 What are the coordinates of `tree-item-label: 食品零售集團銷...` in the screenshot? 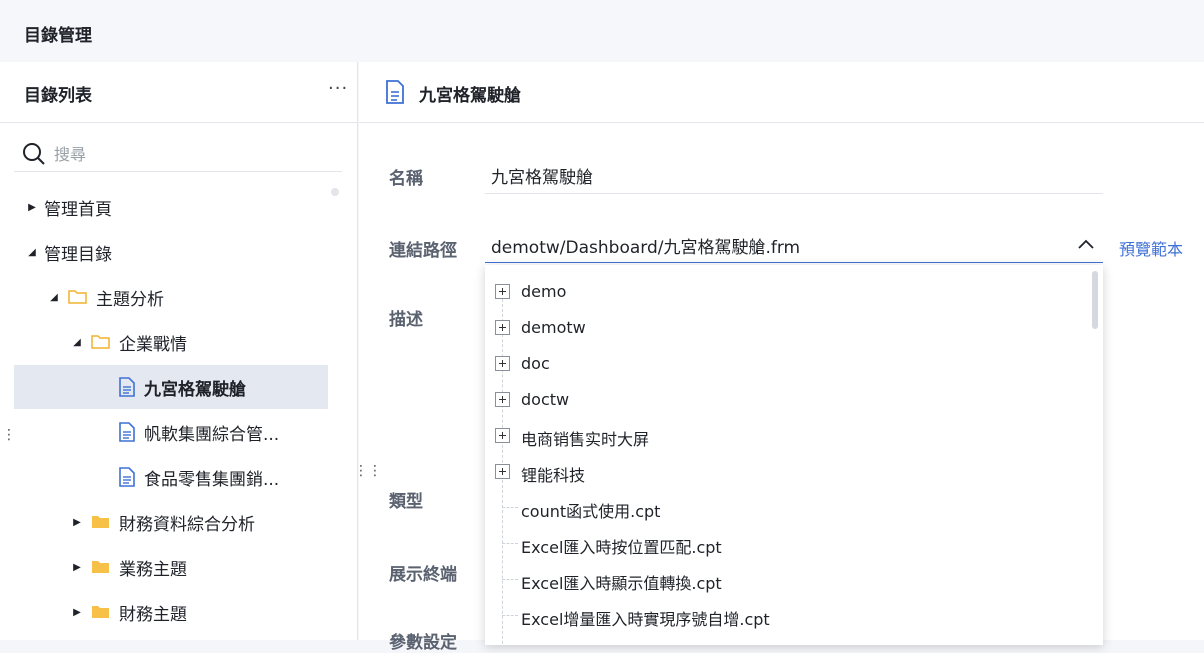 It's located at (212, 479).